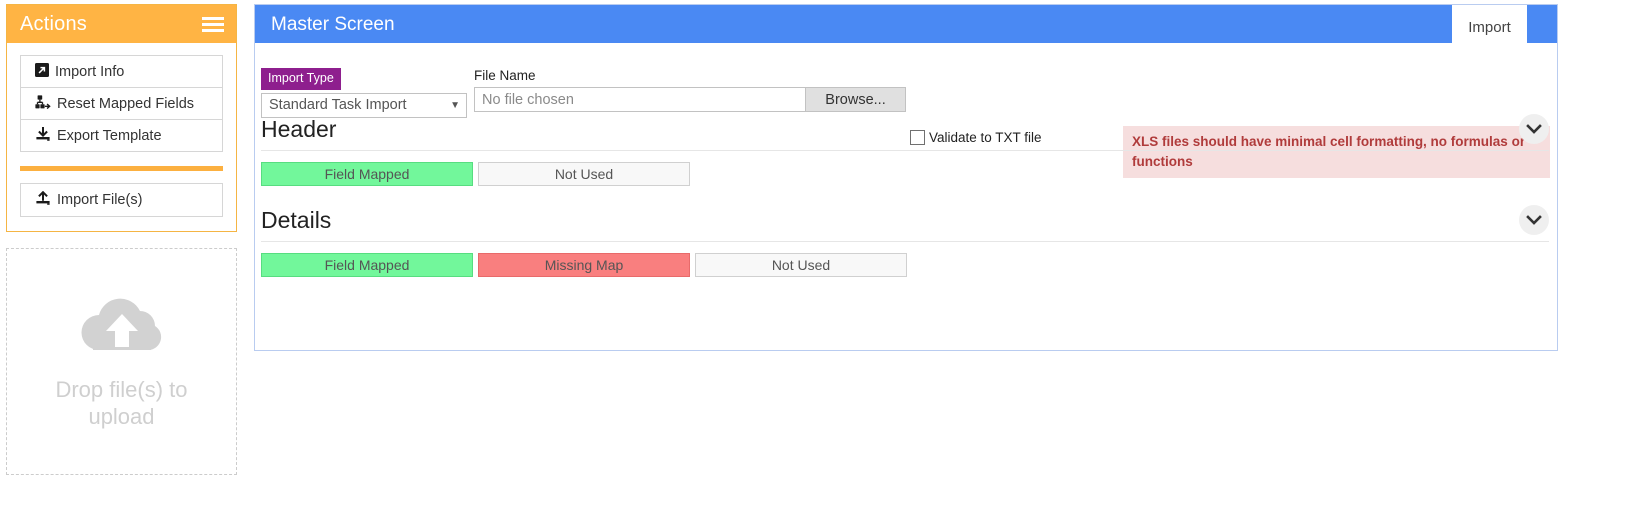  What do you see at coordinates (299, 129) in the screenshot?
I see `section-header-title: Header` at bounding box center [299, 129].